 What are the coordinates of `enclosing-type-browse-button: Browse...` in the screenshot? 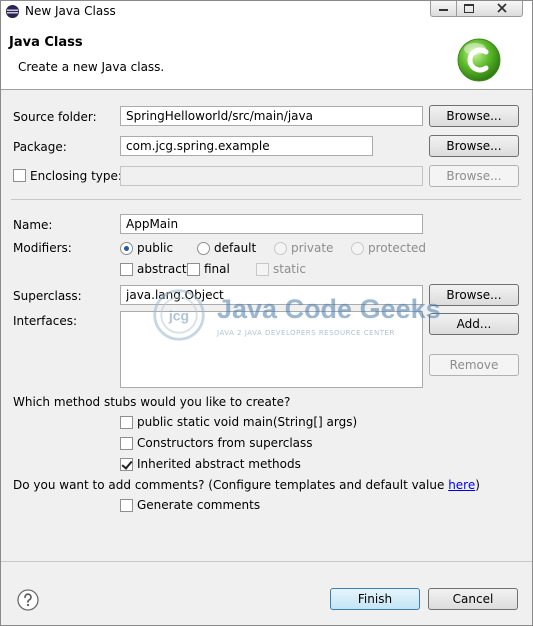 It's located at (474, 176).